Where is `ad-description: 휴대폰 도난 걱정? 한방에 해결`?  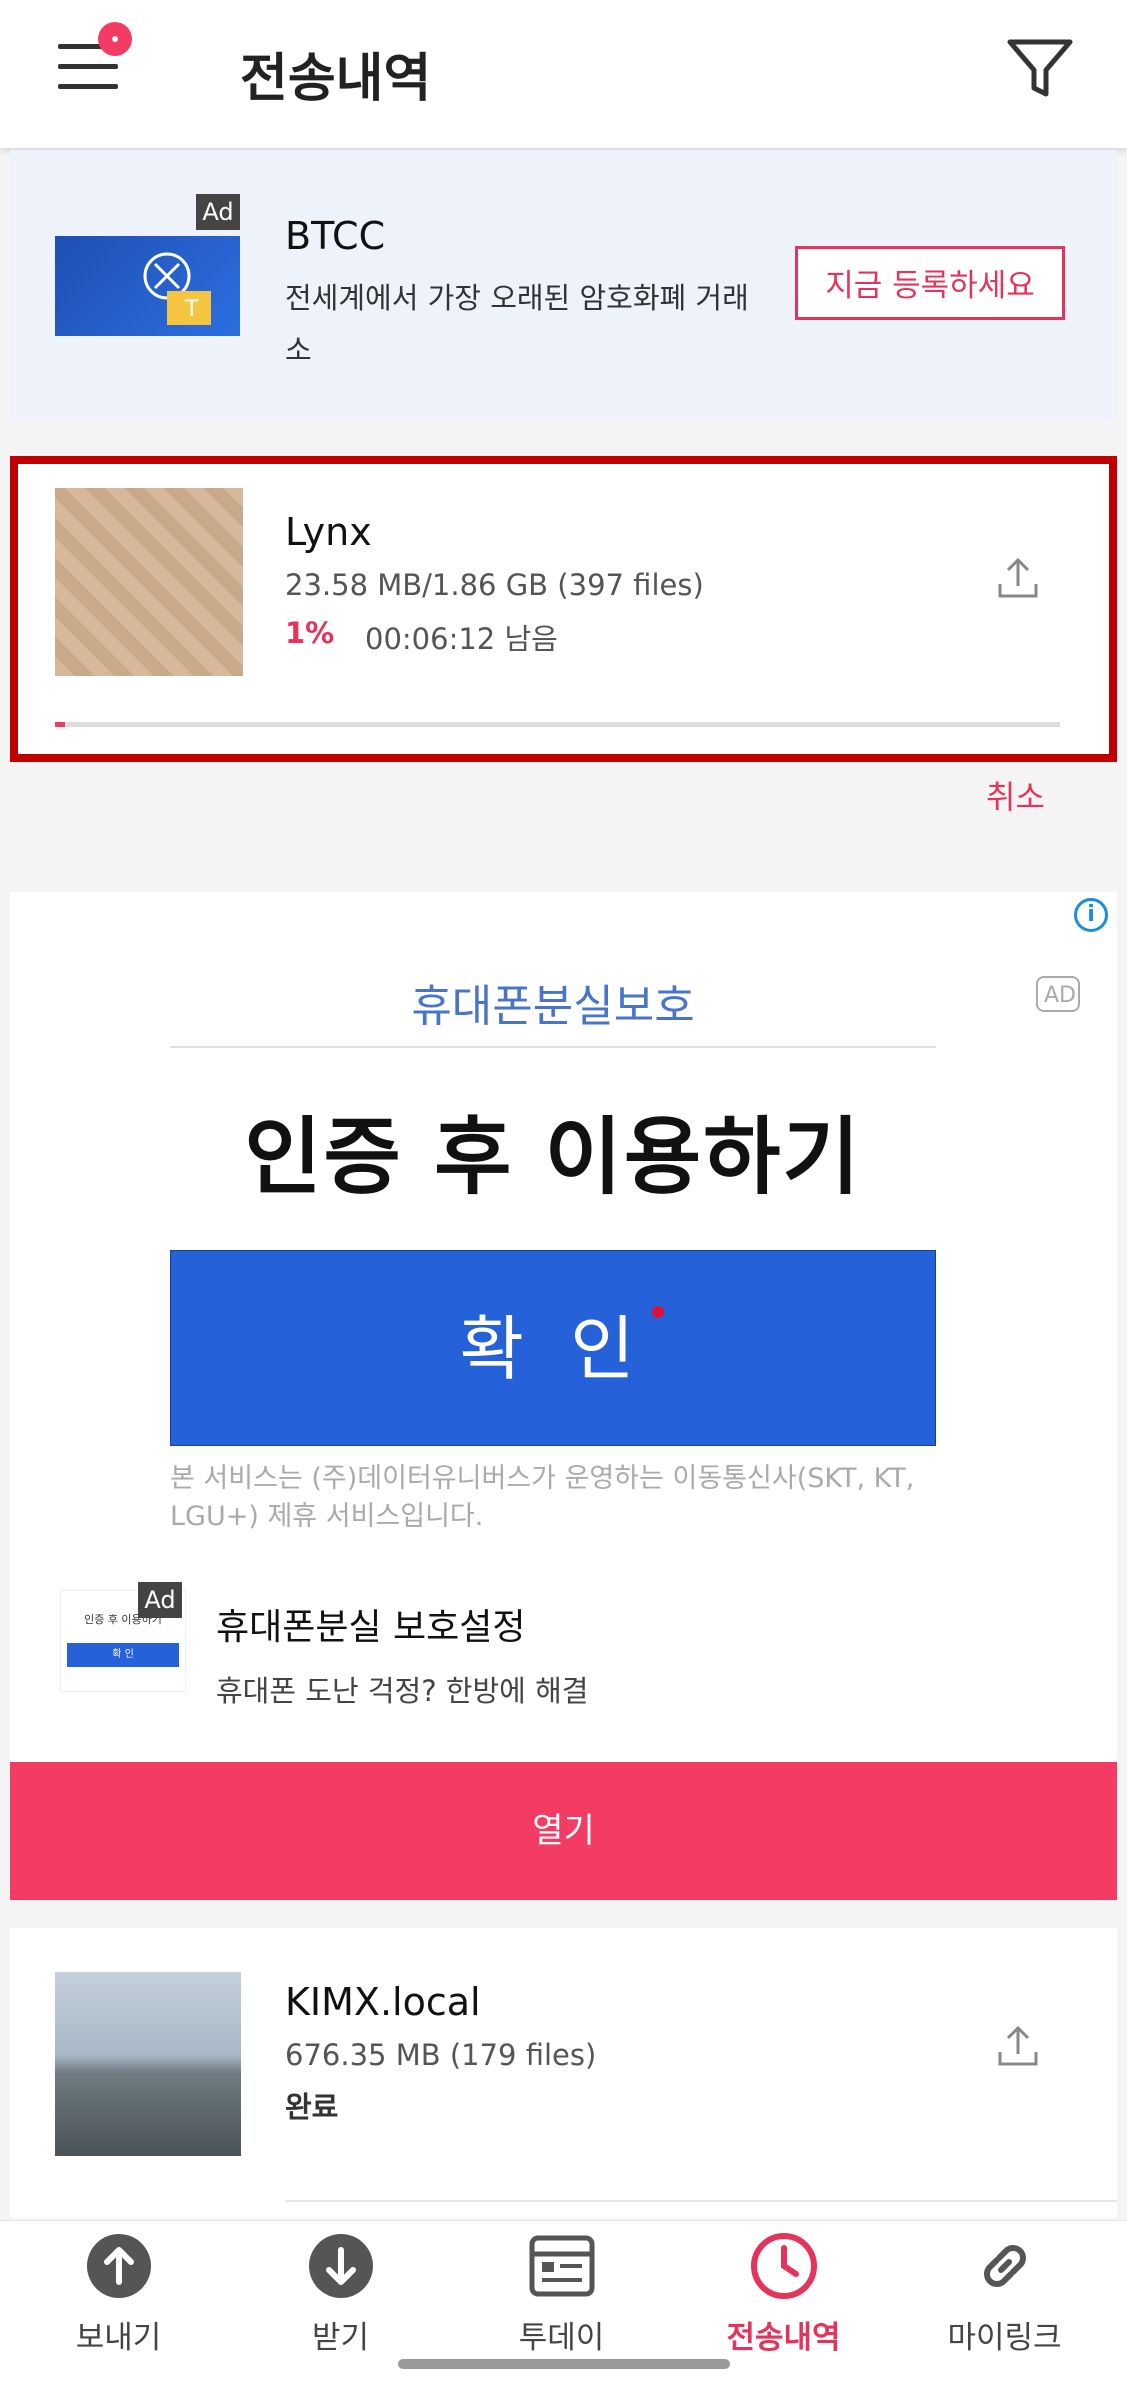
ad-description: 휴대폰 도난 걱정? 한방에 해결 is located at coordinates (402, 1691).